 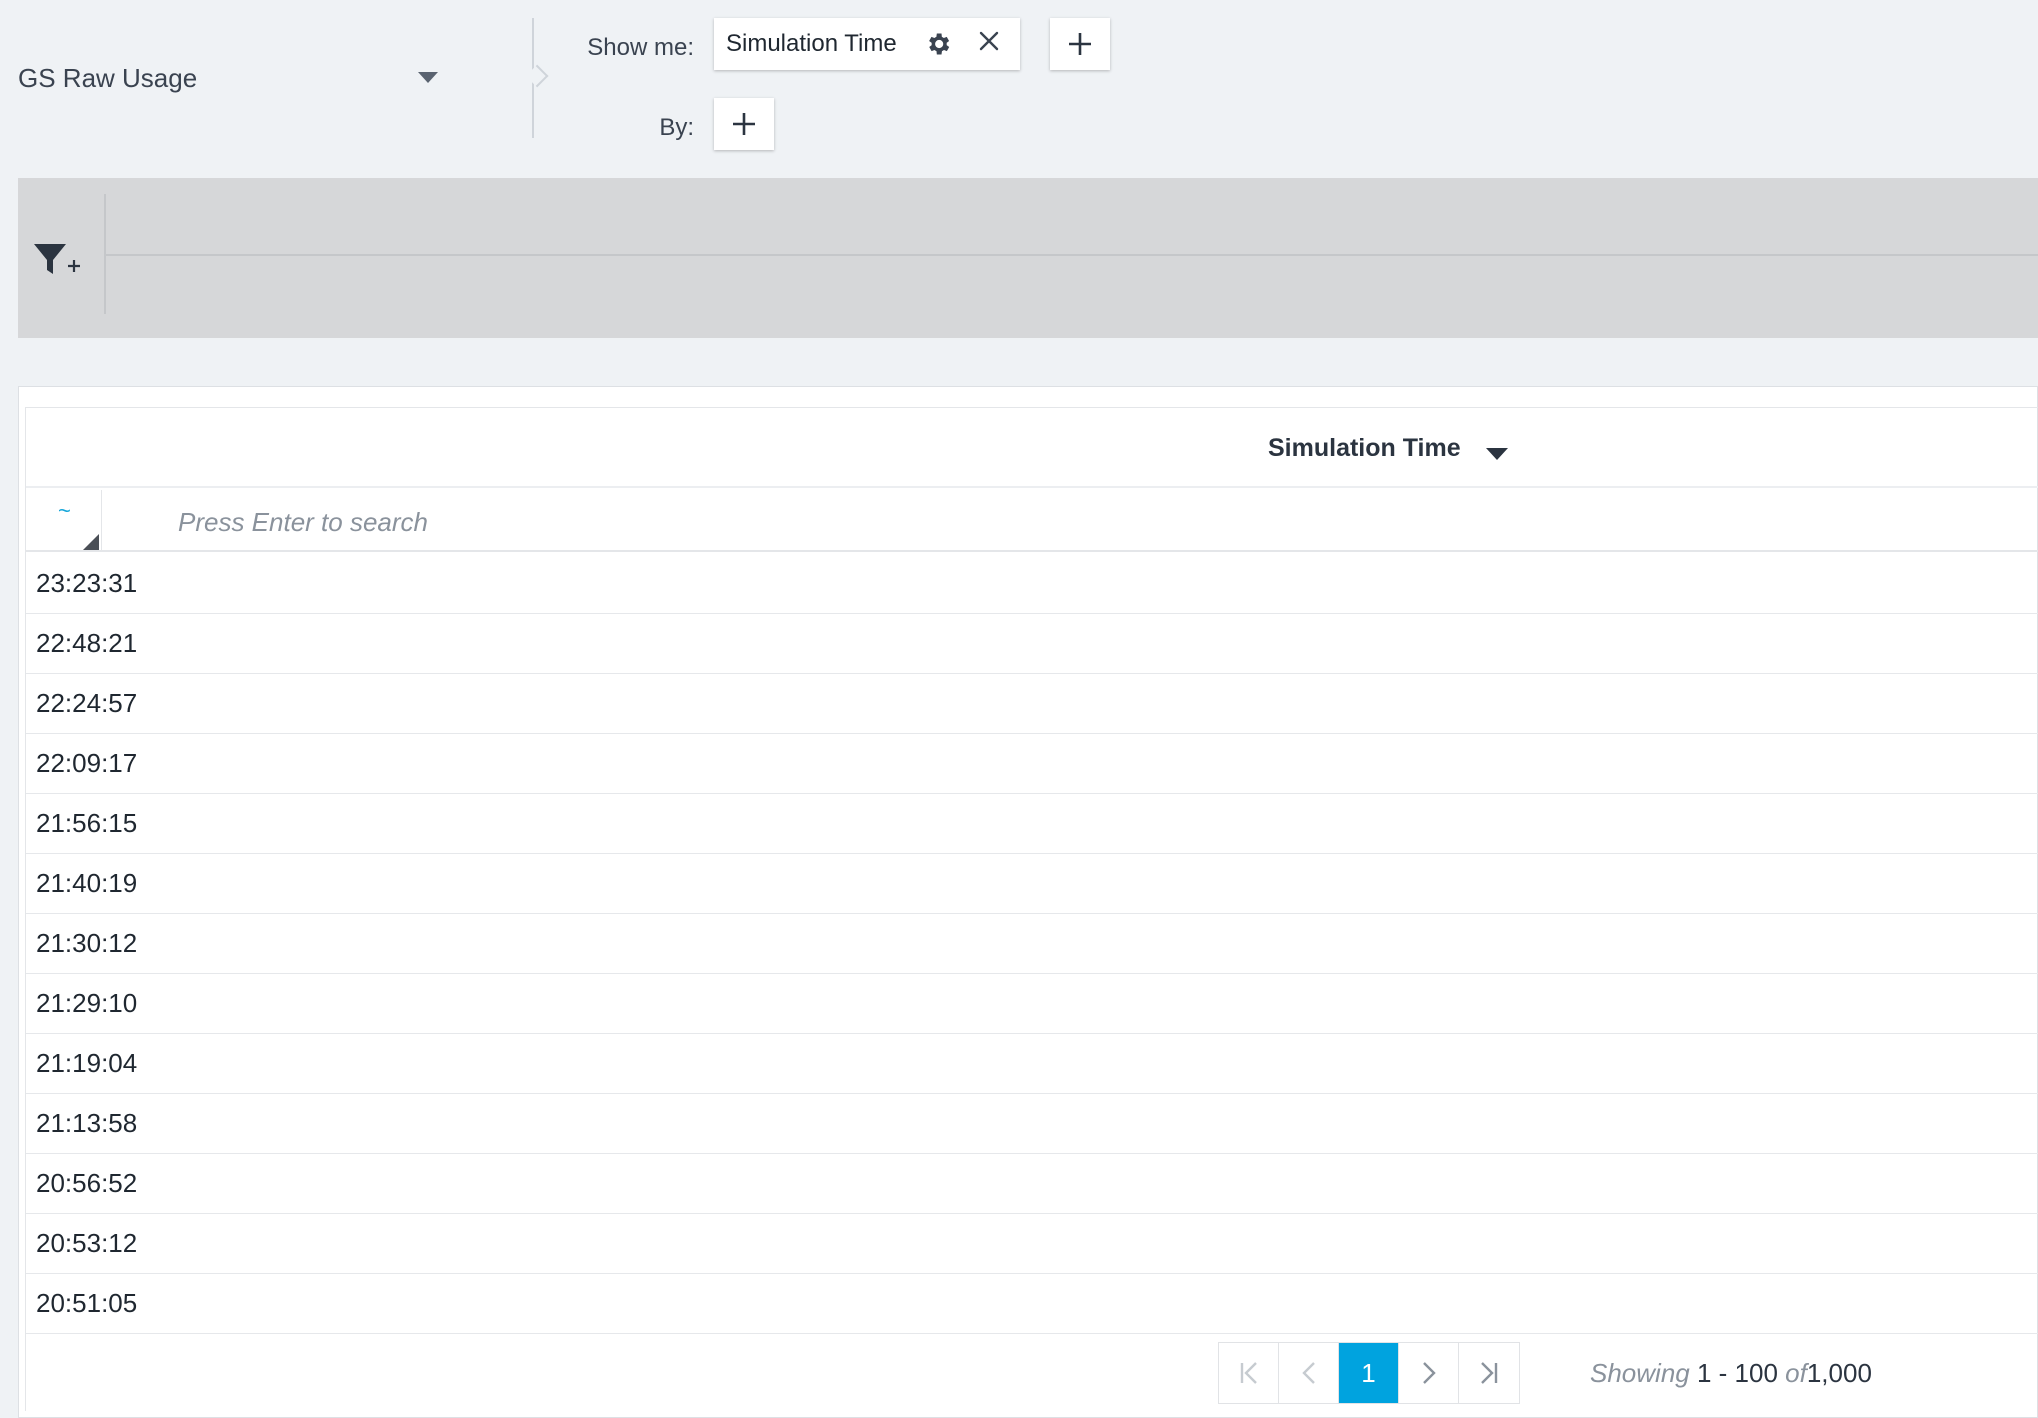 I want to click on metric-chip: Simulation Time, so click(x=867, y=44).